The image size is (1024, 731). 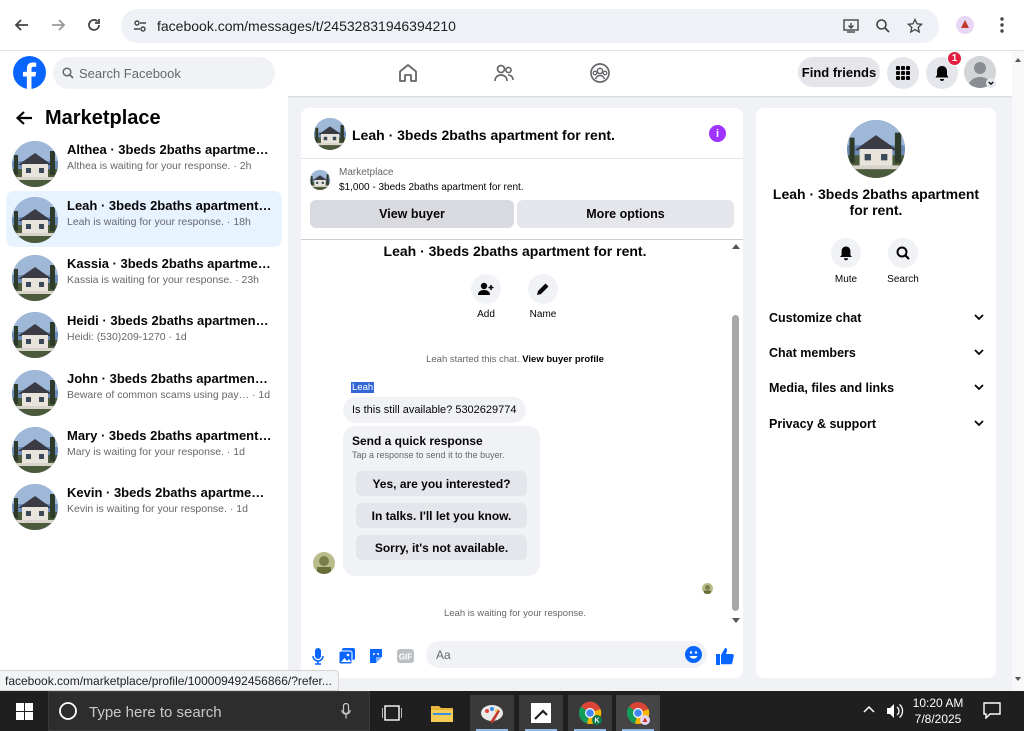 What do you see at coordinates (24, 711) in the screenshot?
I see `windows-start-icon` at bounding box center [24, 711].